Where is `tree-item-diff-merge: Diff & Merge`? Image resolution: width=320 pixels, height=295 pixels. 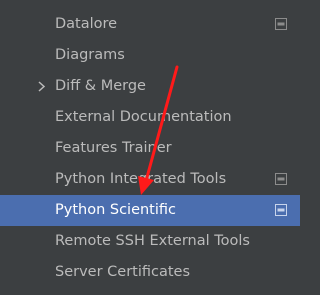
tree-item-diff-merge: Diff & Merge is located at coordinates (150, 86).